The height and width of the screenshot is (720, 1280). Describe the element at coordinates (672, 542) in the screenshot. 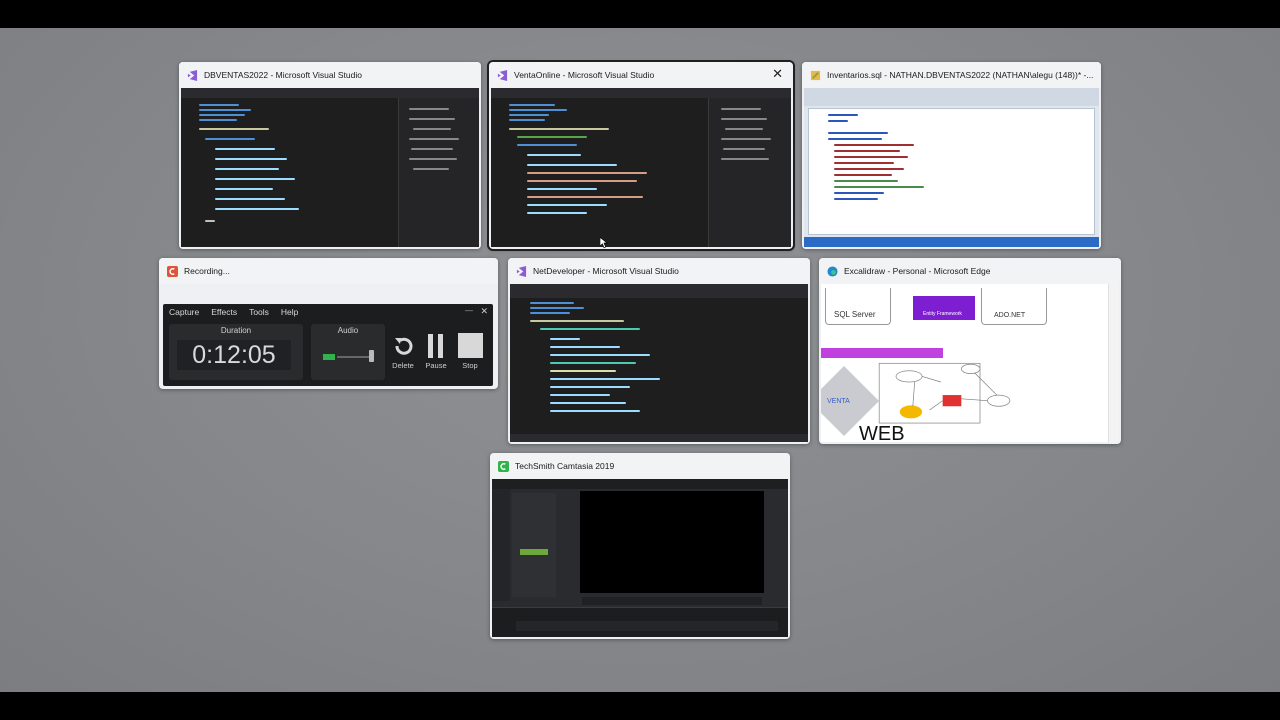

I see `canvas-preview` at that location.